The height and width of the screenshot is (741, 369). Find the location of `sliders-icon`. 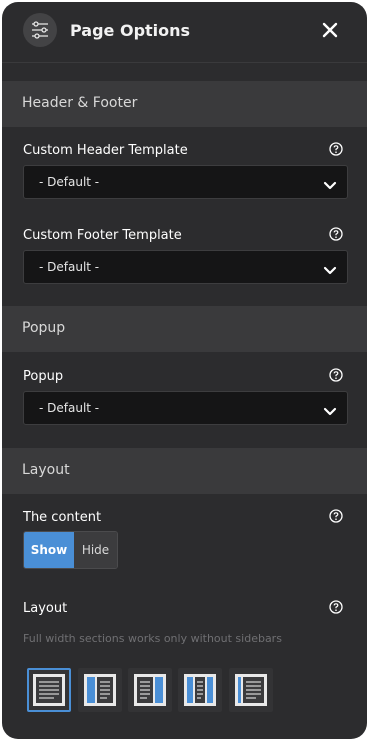

sliders-icon is located at coordinates (40, 30).